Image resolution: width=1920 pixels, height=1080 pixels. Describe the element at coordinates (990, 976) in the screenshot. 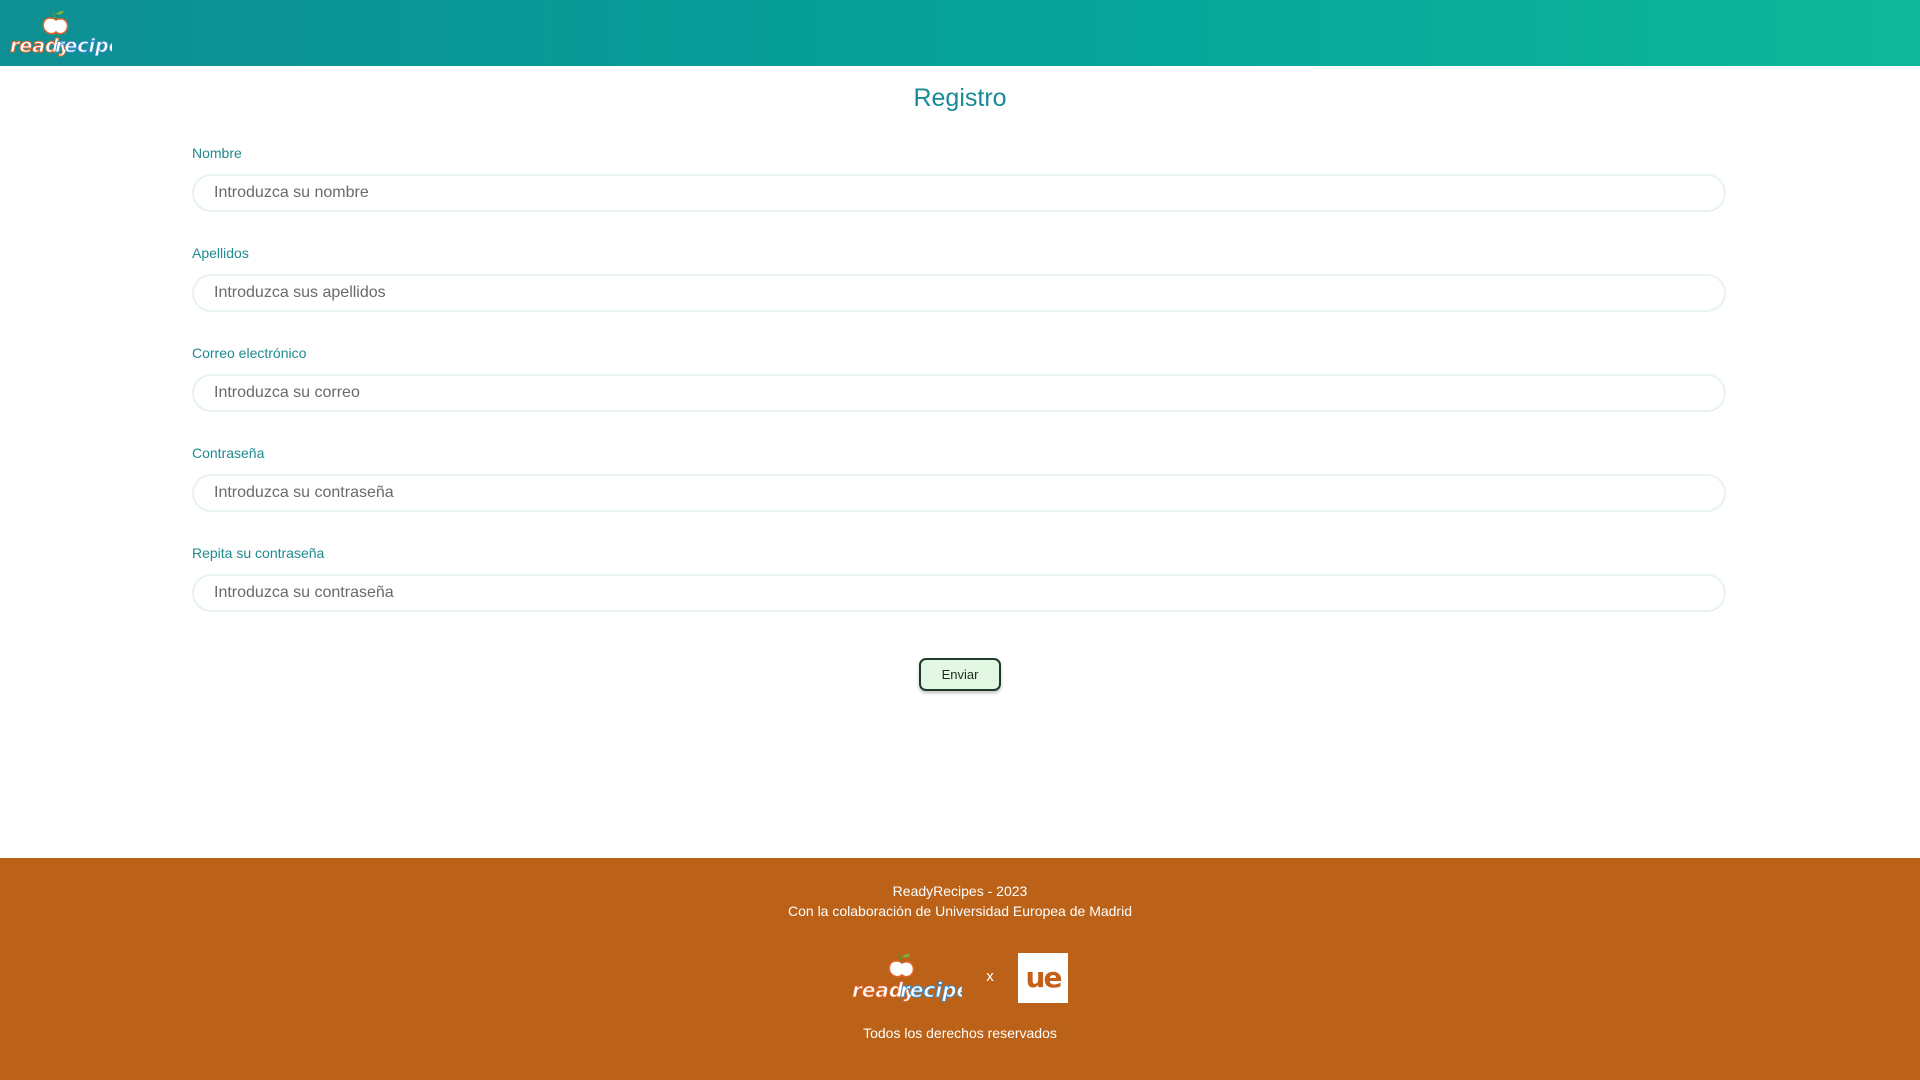

I see `footer-separator: x` at that location.